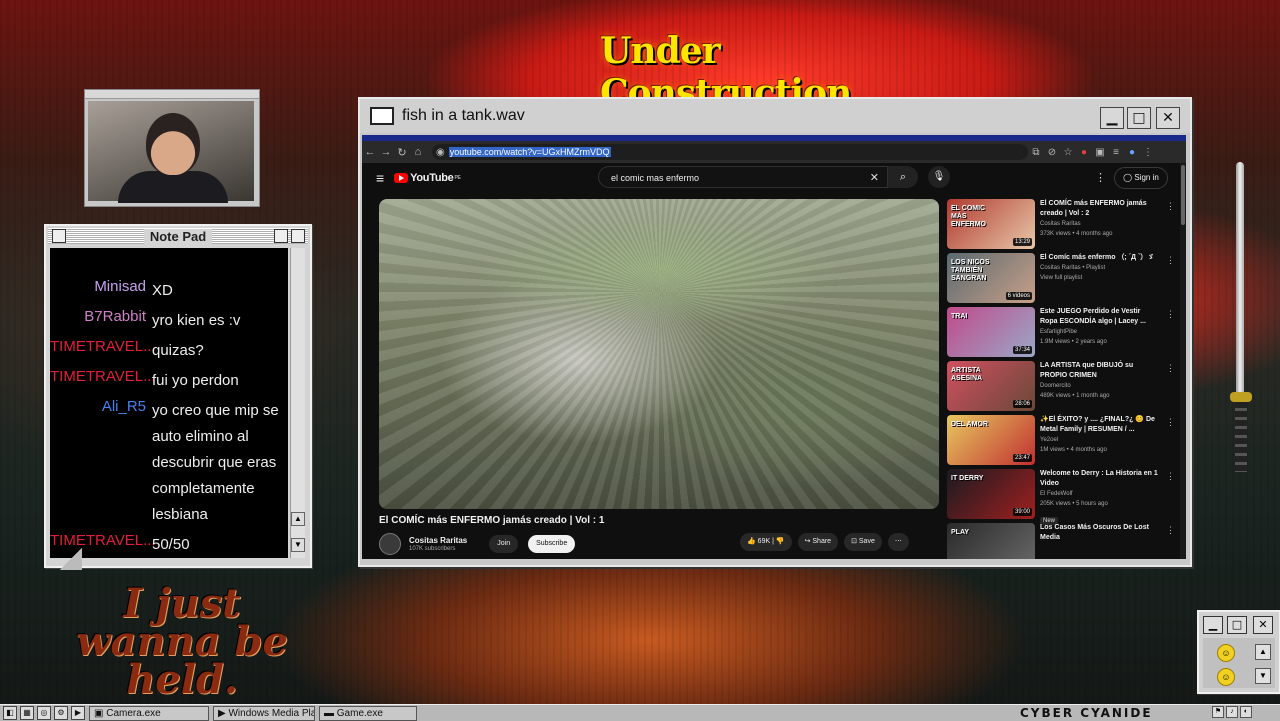  Describe the element at coordinates (59, 236) in the screenshot. I see `notepad-close-icon` at that location.